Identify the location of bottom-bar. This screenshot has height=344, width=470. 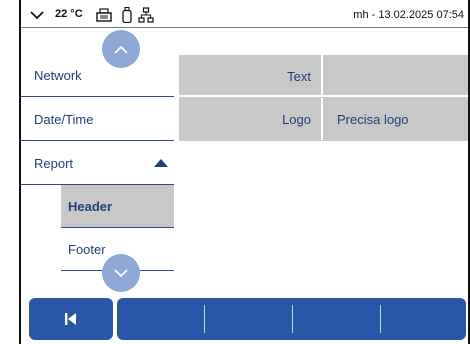
(244, 320).